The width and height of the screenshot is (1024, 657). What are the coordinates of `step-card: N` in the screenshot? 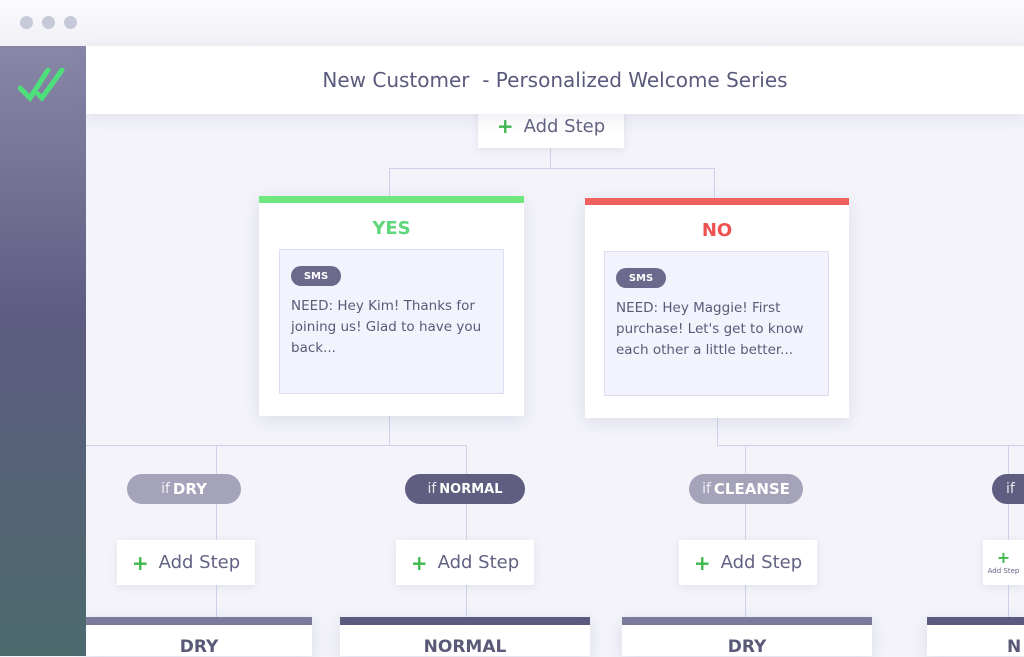 It's located at (975, 637).